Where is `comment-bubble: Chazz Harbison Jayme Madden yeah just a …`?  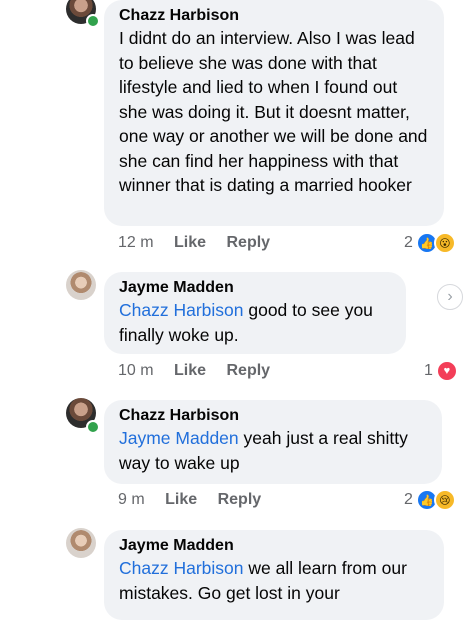 comment-bubble: Chazz Harbison Jayme Madden yeah just a … is located at coordinates (273, 442).